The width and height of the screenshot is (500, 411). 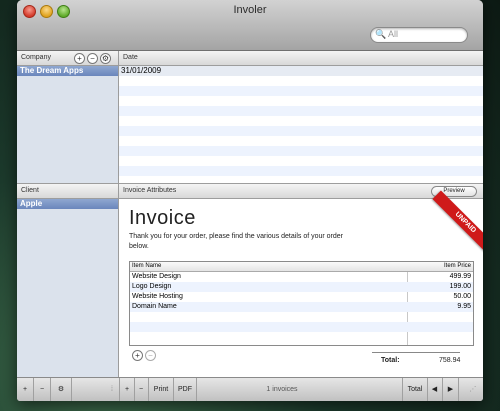 I want to click on table-header: Item Name Item Price, so click(x=301, y=267).